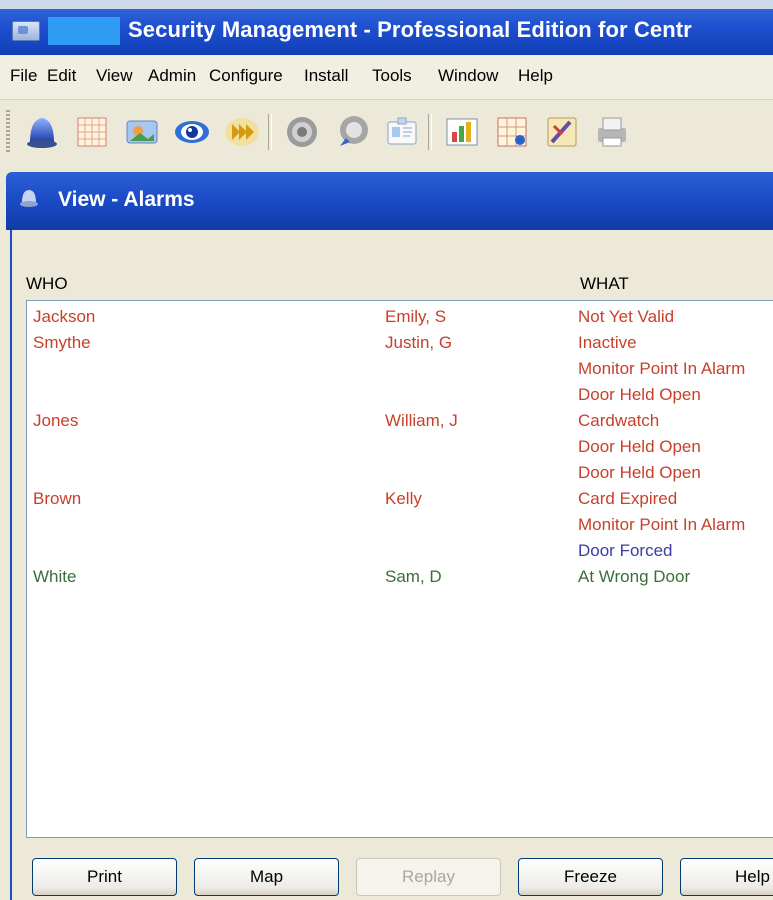  Describe the element at coordinates (389, 201) in the screenshot. I see `alarms-window-title-bar: View - Alarms` at that location.